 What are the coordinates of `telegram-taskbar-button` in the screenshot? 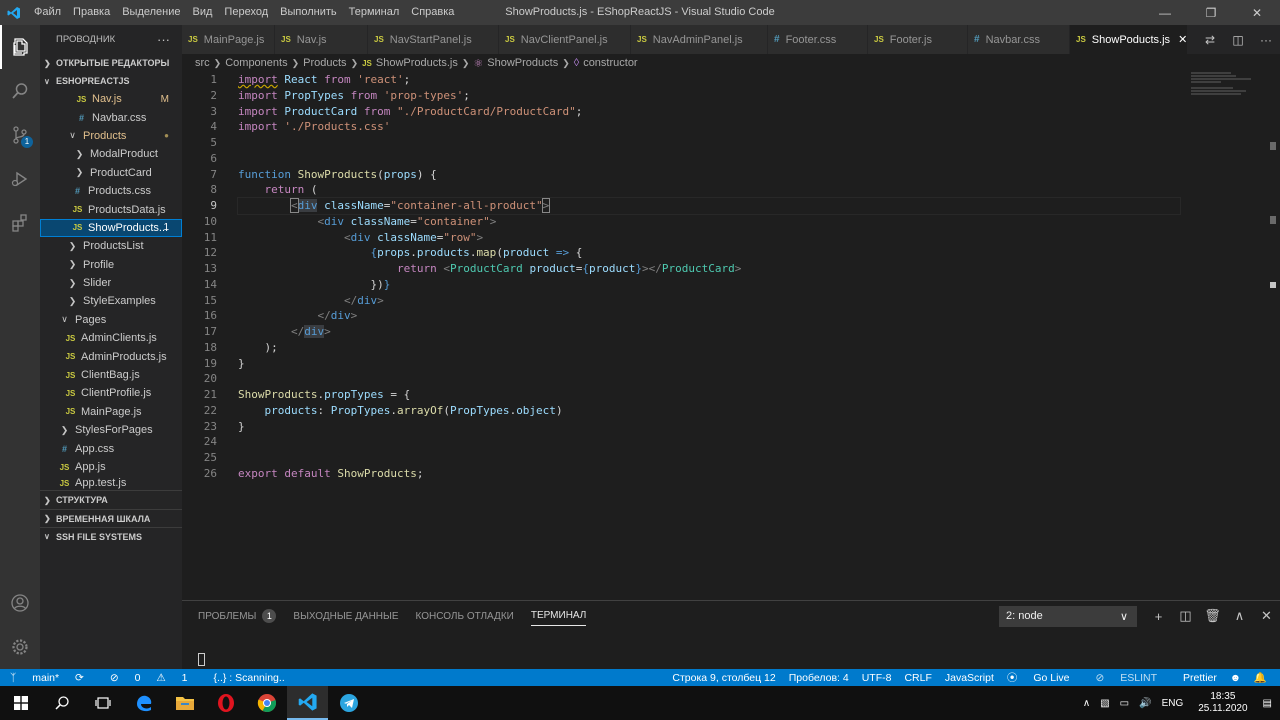 It's located at (348, 703).